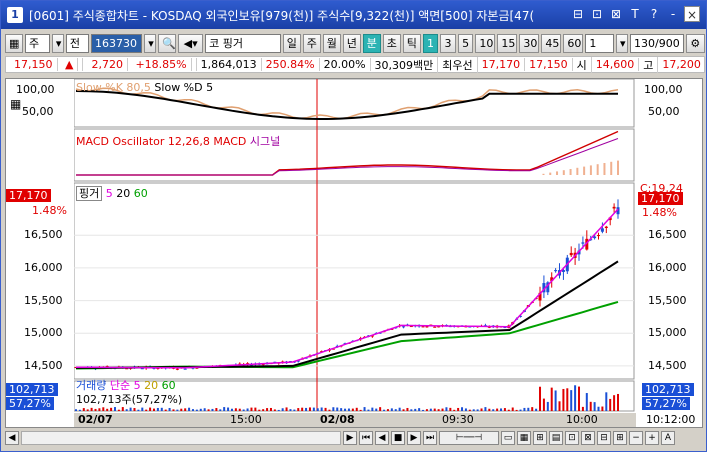 The width and height of the screenshot is (707, 452). Describe the element at coordinates (291, 43) in the screenshot. I see `period-day: 일` at that location.